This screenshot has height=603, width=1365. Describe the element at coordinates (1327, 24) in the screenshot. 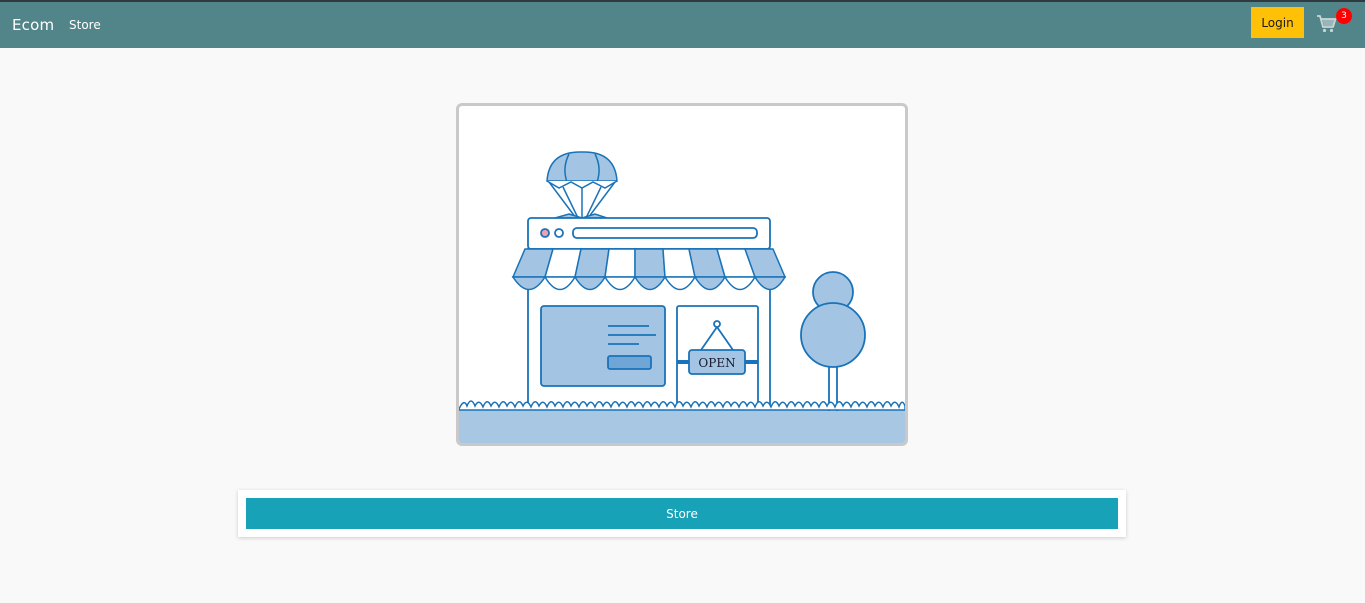

I see `shopping-cart-icon` at that location.